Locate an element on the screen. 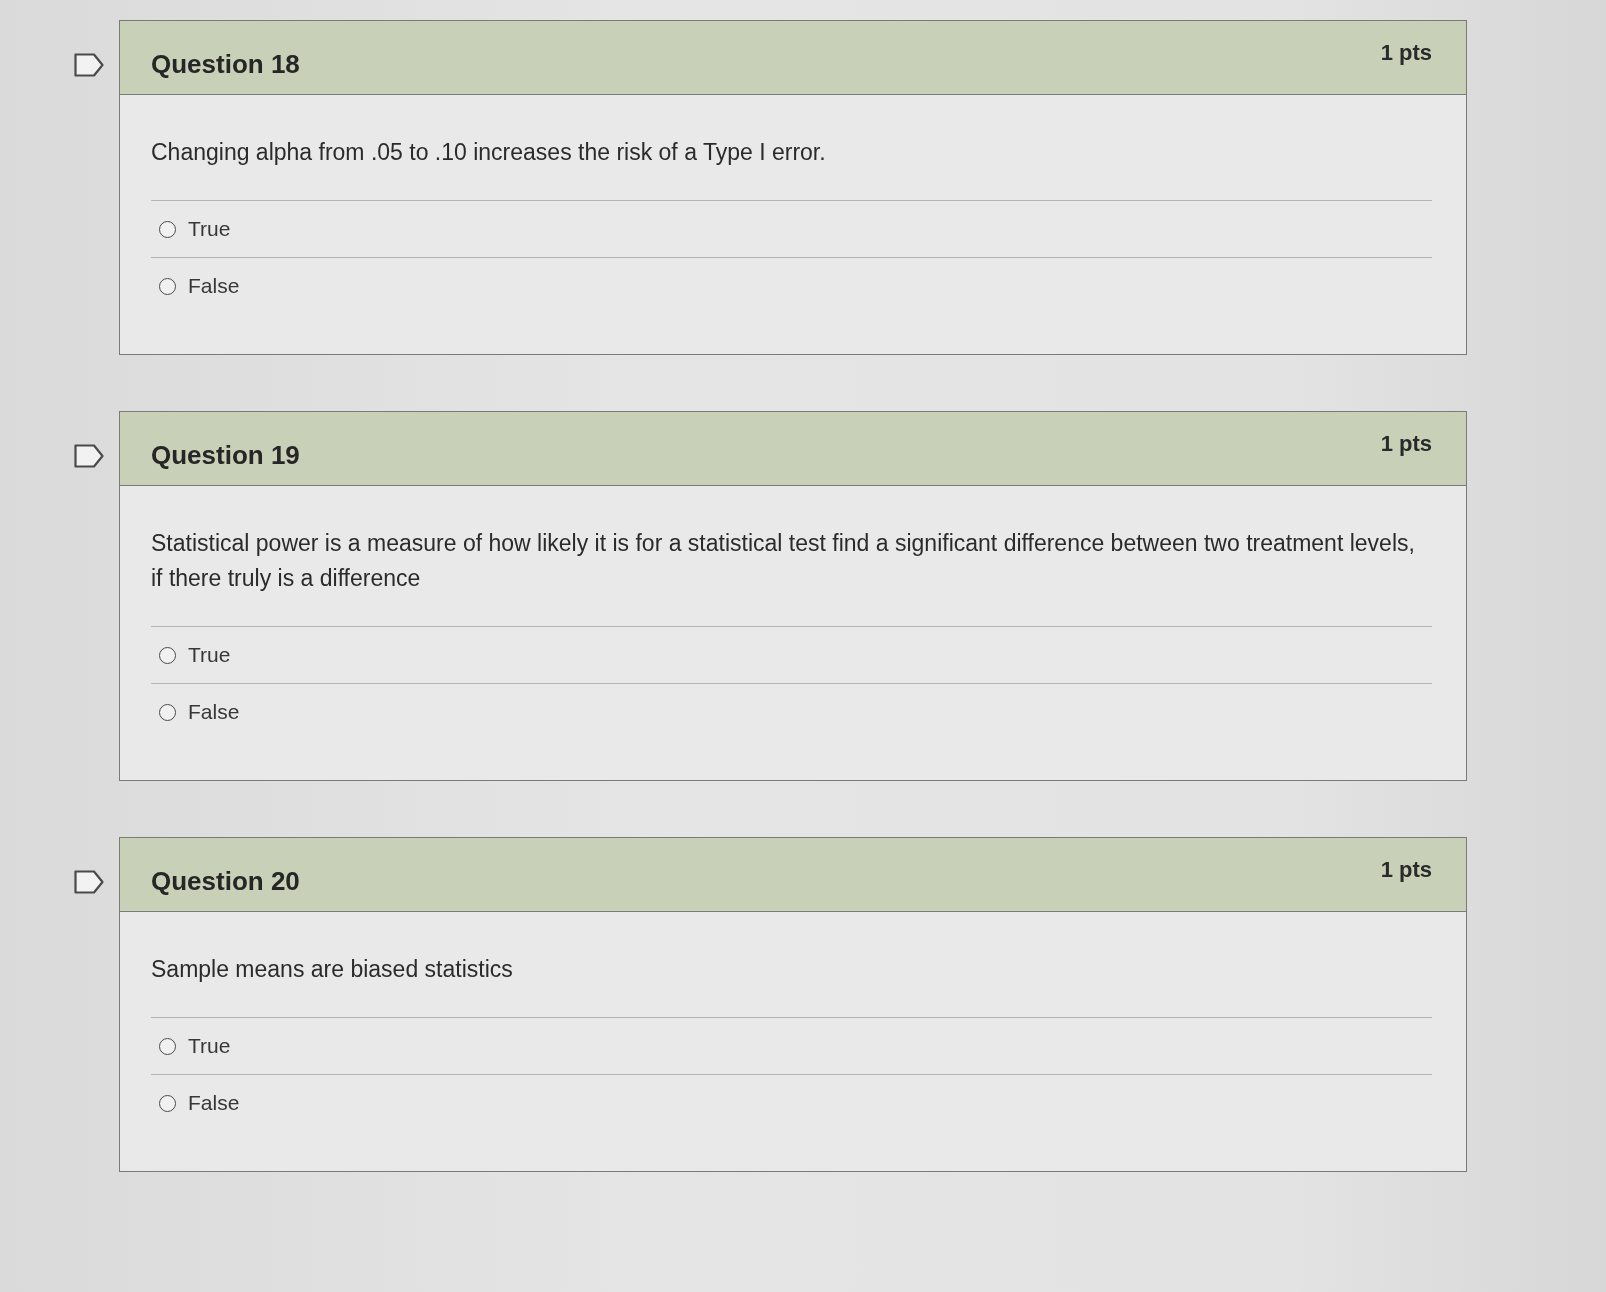  question-title: Question 18 is located at coordinates (225, 64).